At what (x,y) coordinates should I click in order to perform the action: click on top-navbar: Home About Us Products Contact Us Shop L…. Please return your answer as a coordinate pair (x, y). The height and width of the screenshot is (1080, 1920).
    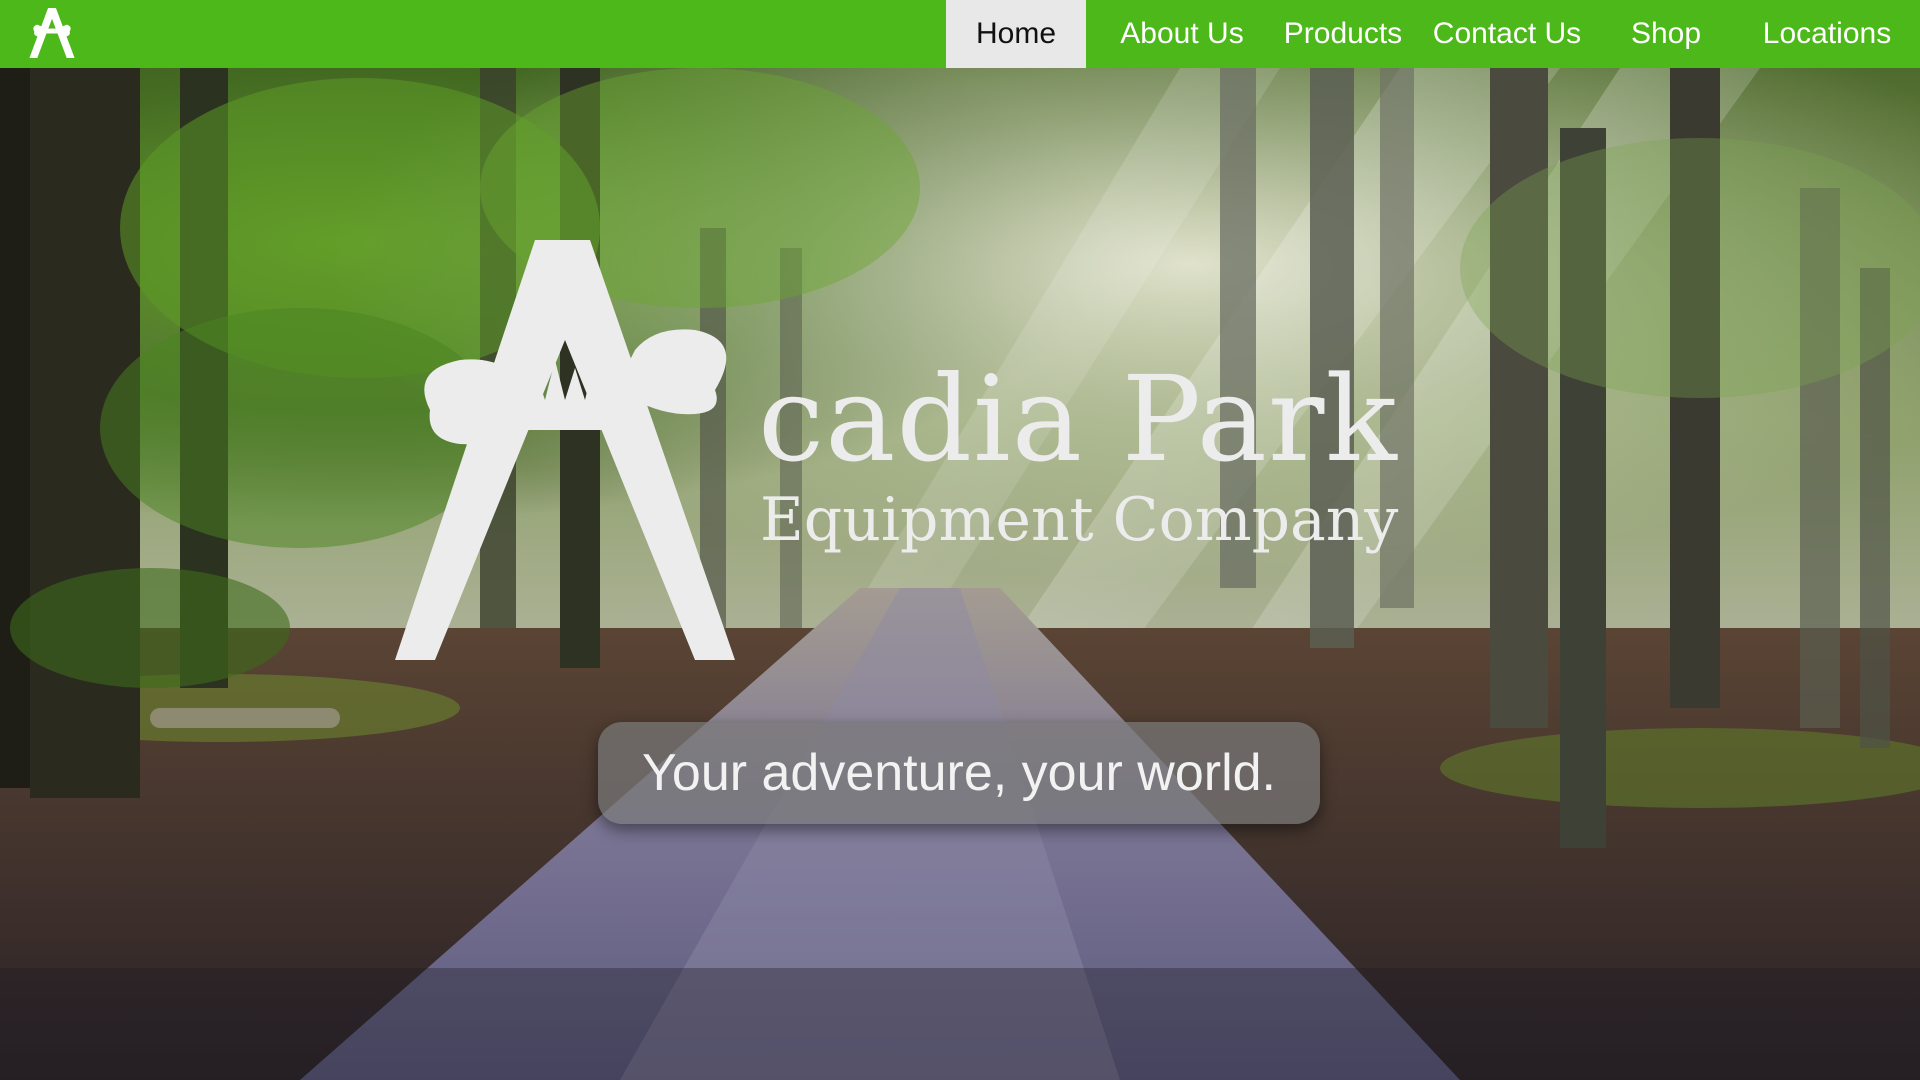
    Looking at the image, I should click on (960, 34).